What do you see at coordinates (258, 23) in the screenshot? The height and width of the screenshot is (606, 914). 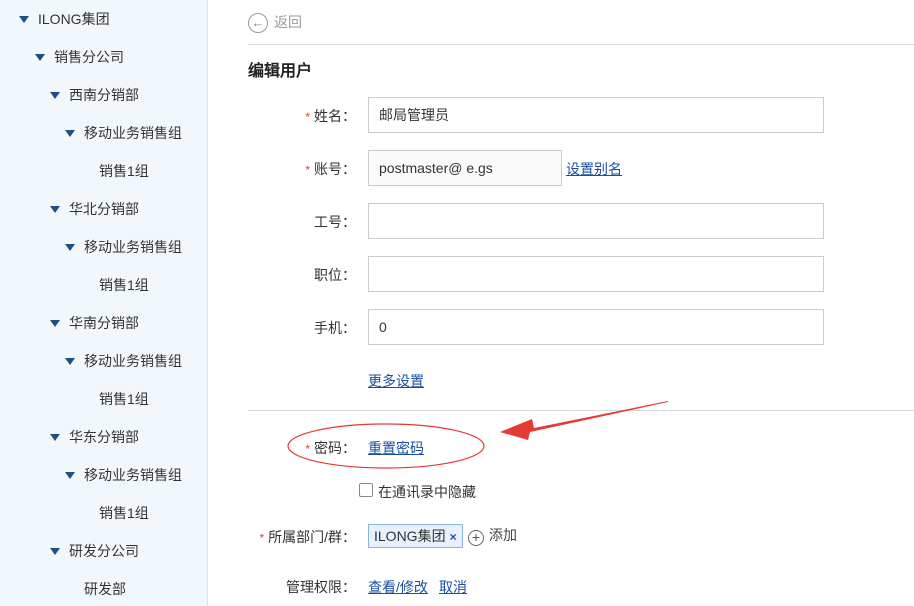 I see `back-circle-icon: ←` at bounding box center [258, 23].